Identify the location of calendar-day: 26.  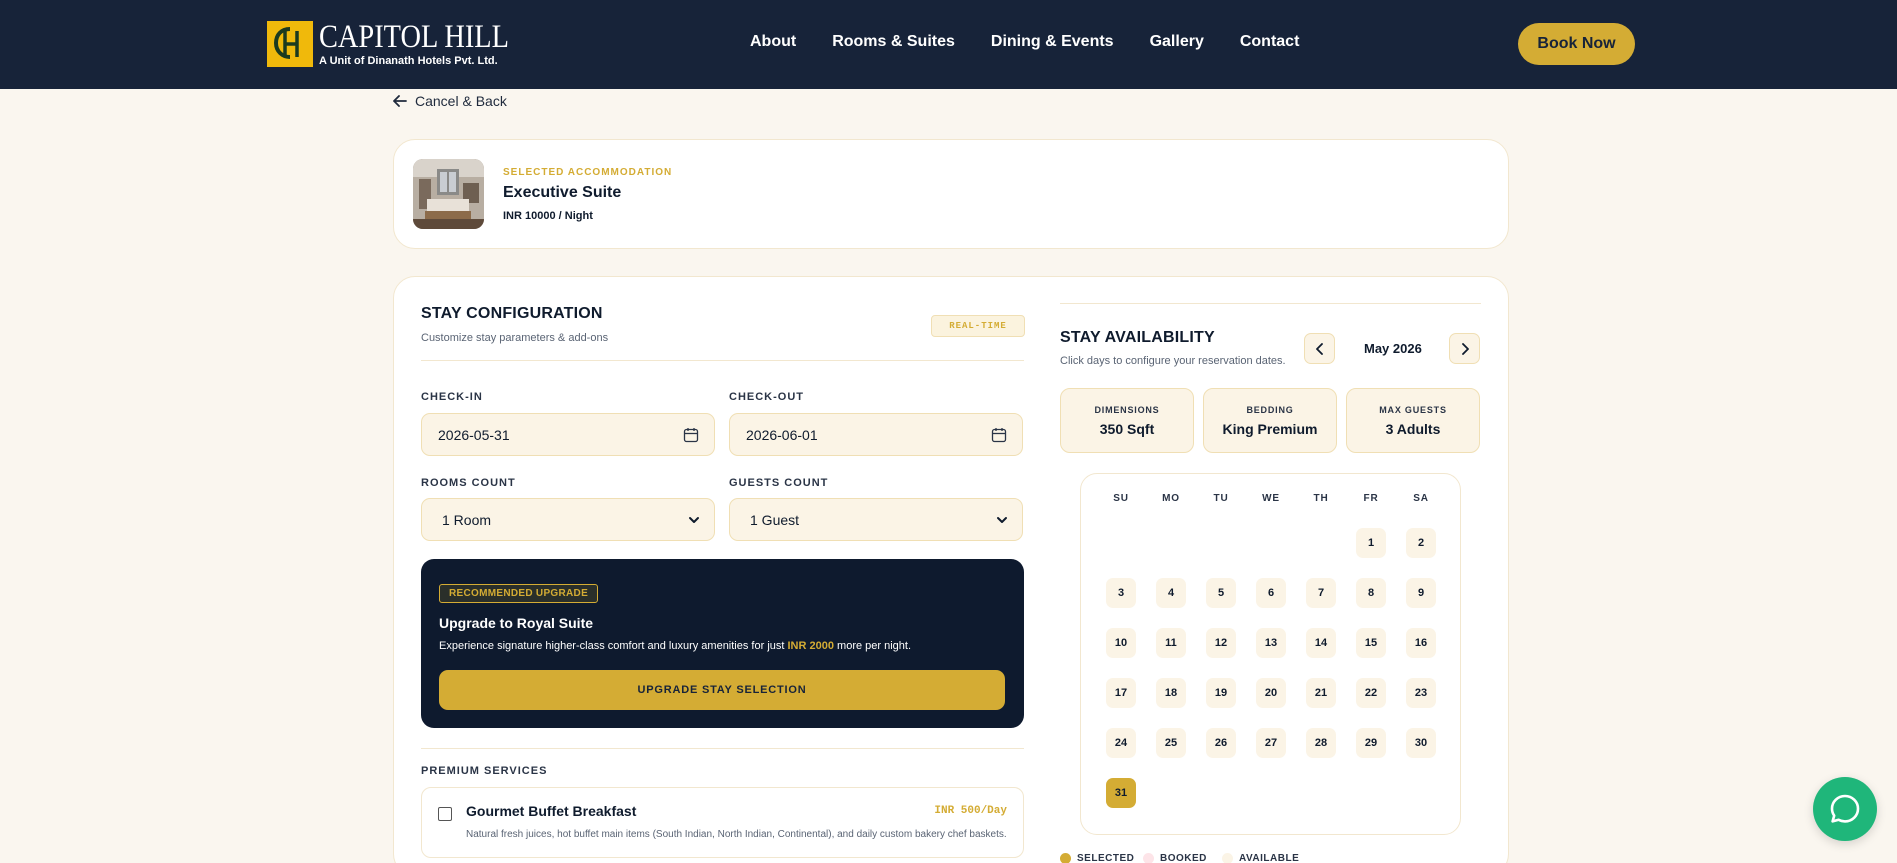
(1221, 743).